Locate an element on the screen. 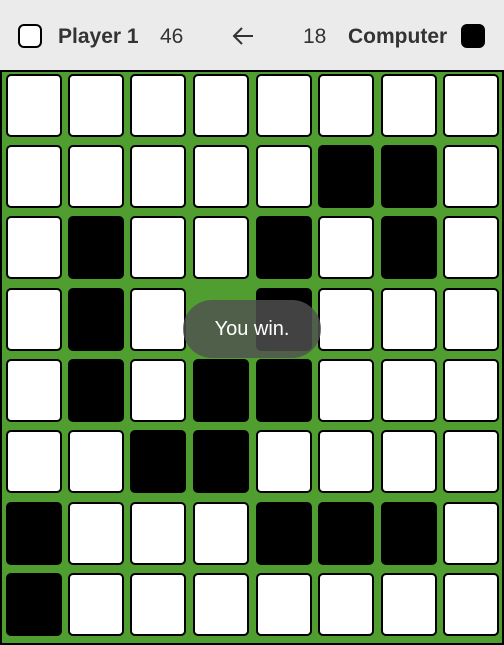 The height and width of the screenshot is (645, 504). white-piece-icon is located at coordinates (30, 36).